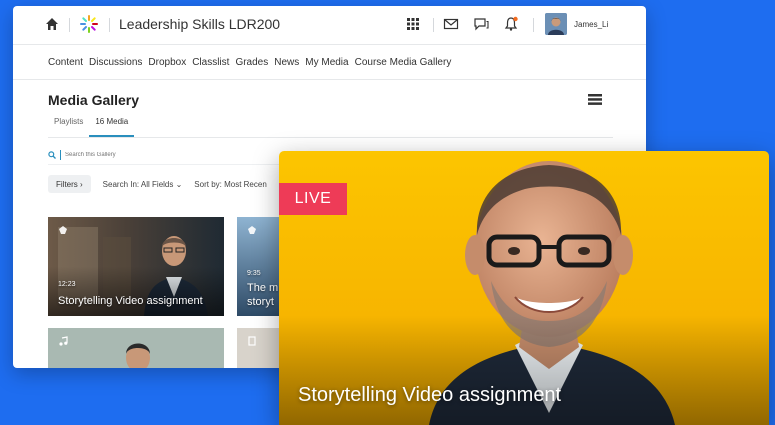 The width and height of the screenshot is (775, 425). Describe the element at coordinates (481, 24) in the screenshot. I see `chat-icon` at that location.